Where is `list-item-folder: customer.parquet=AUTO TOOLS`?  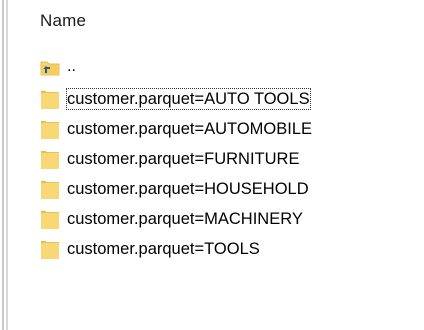 list-item-folder: customer.parquet=AUTO TOOLS is located at coordinates (228, 99).